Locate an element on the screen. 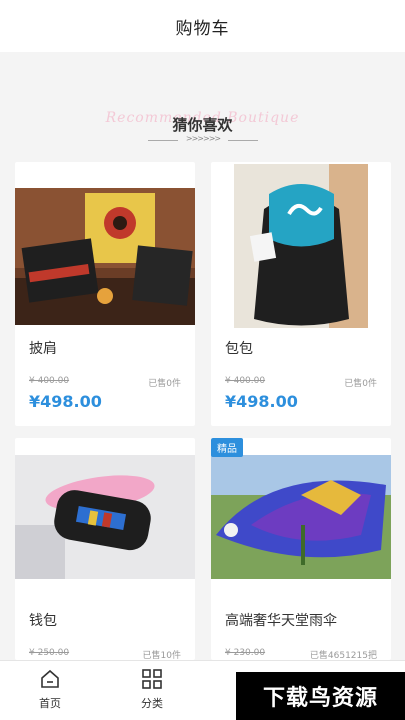  page-title: 购物车 is located at coordinates (202, 28).